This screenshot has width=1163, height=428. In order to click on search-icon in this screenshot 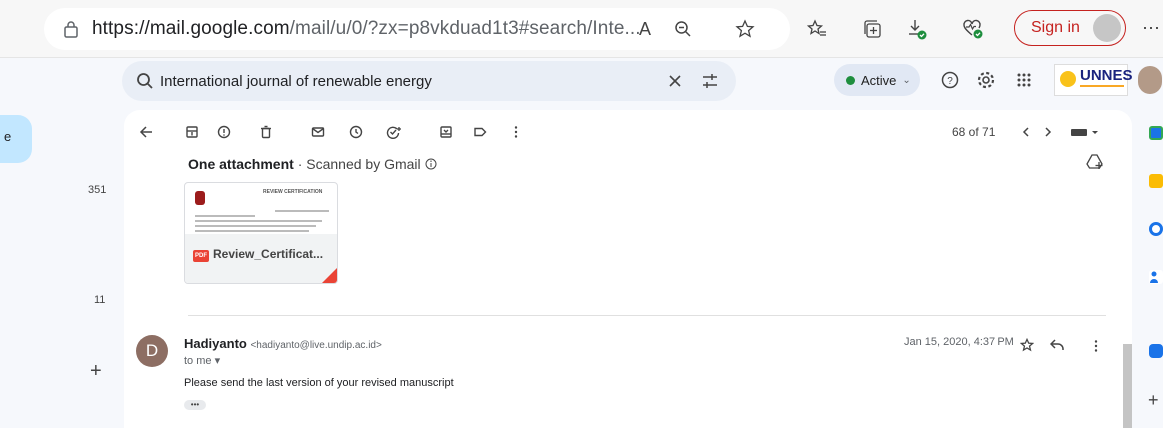, I will do `click(145, 81)`.